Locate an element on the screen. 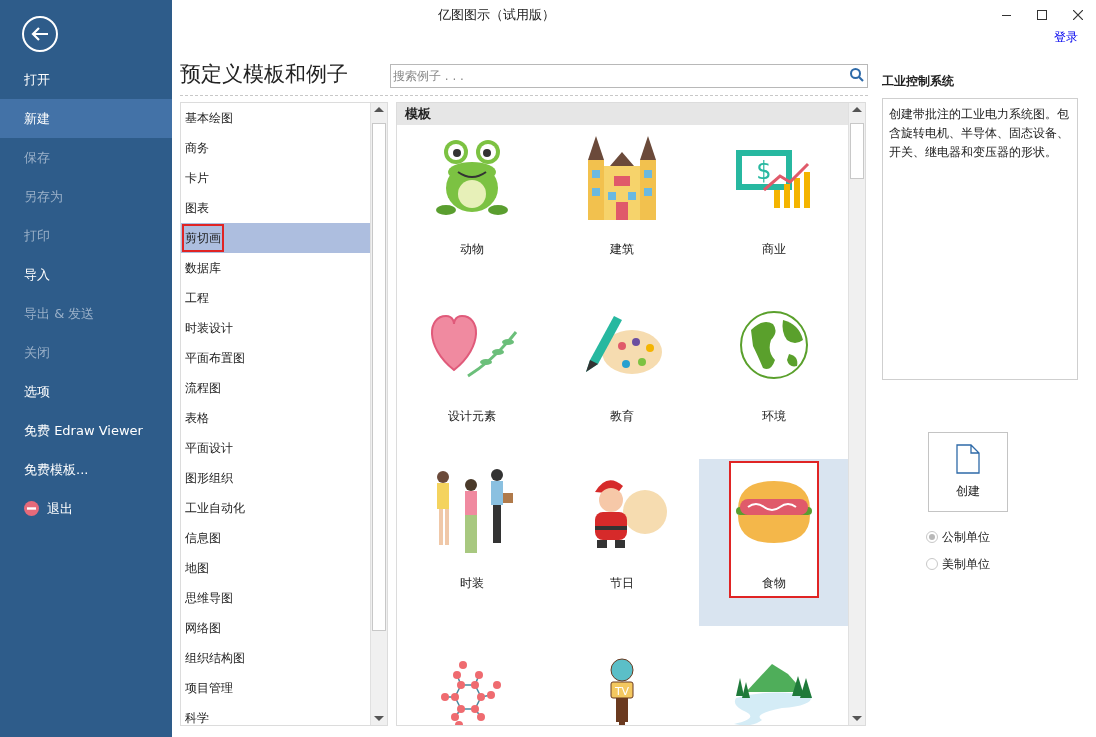 The height and width of the screenshot is (737, 1096). node-network-icon is located at coordinates (471, 692).